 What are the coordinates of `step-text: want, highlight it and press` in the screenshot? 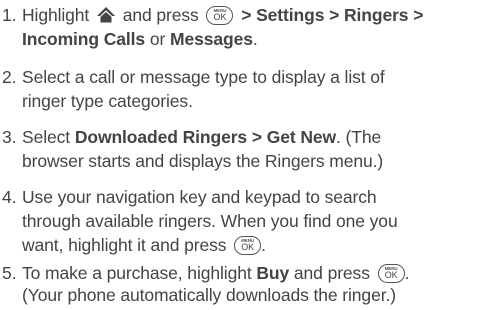 It's located at (124, 245).